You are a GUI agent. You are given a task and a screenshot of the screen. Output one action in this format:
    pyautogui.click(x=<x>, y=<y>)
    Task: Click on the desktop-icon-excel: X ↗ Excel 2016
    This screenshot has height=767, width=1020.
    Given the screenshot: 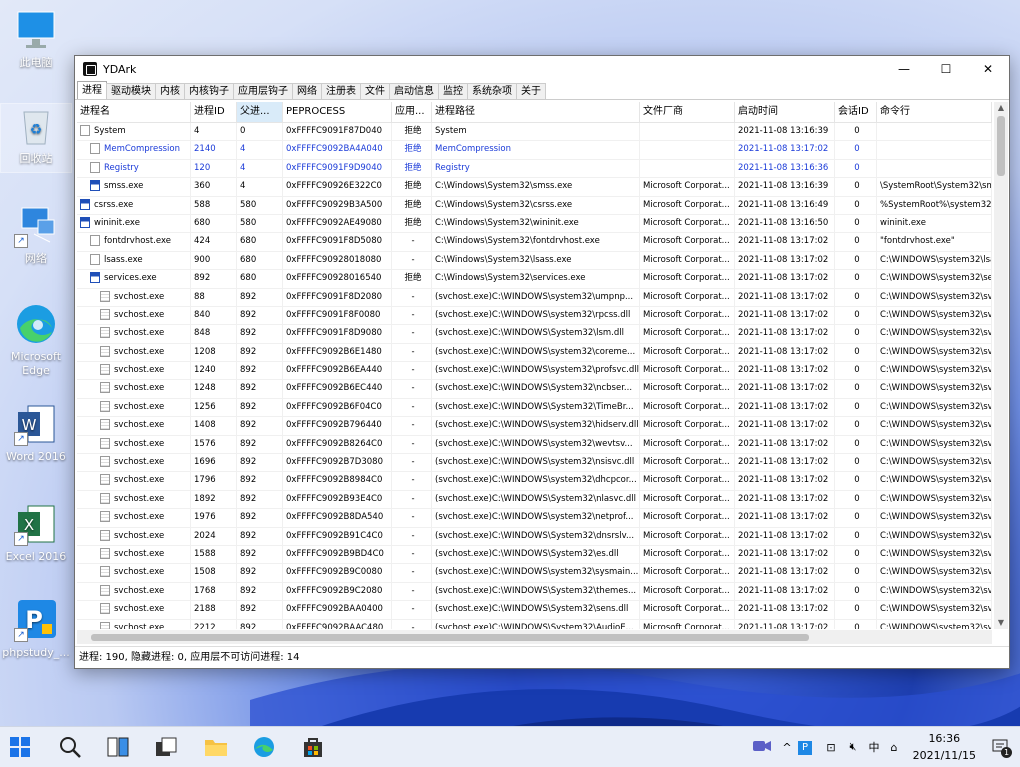 What is the action you would take?
    pyautogui.click(x=36, y=533)
    